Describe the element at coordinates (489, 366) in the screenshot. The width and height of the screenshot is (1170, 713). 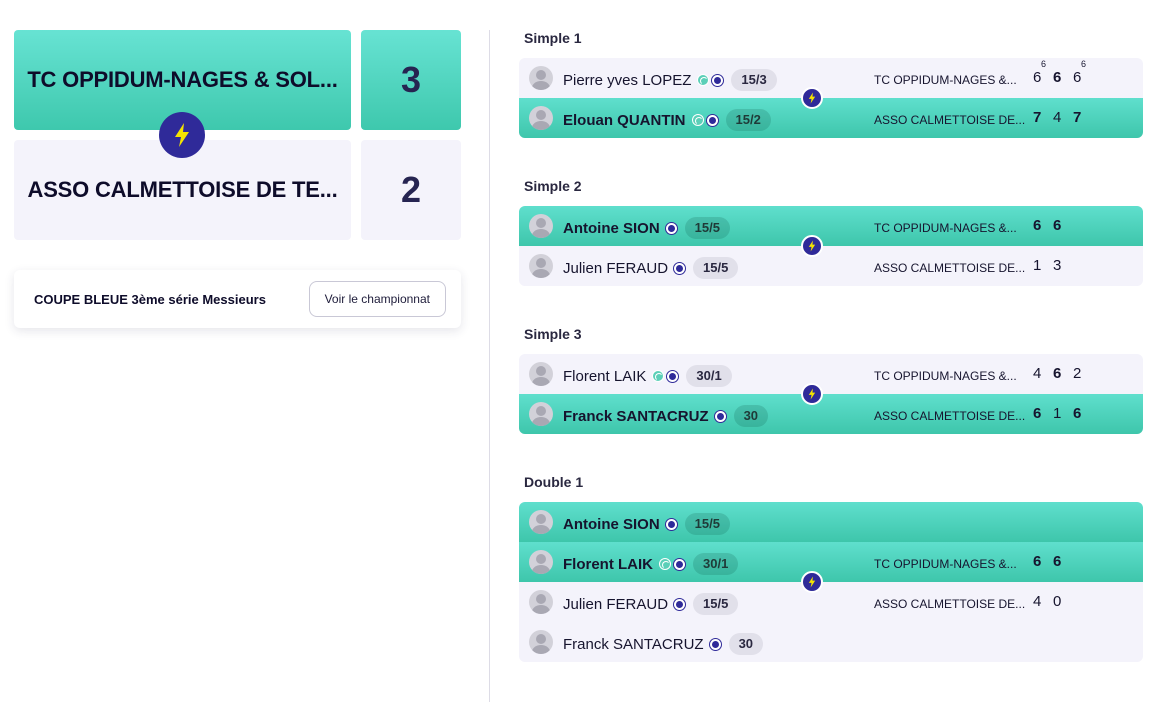
I see `column-divider` at that location.